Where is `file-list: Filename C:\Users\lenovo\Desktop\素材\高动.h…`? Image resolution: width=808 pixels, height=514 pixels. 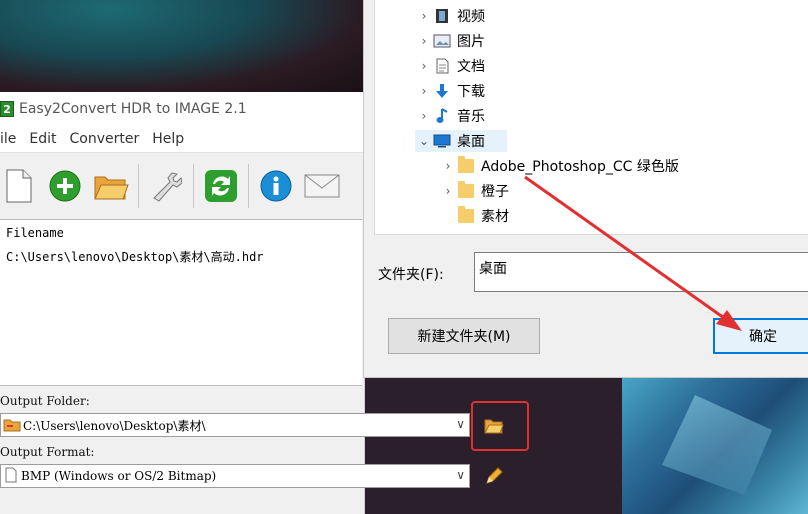 file-list: Filename C:\Users\lenovo\Desktop\素材\高动.h… is located at coordinates (181, 302).